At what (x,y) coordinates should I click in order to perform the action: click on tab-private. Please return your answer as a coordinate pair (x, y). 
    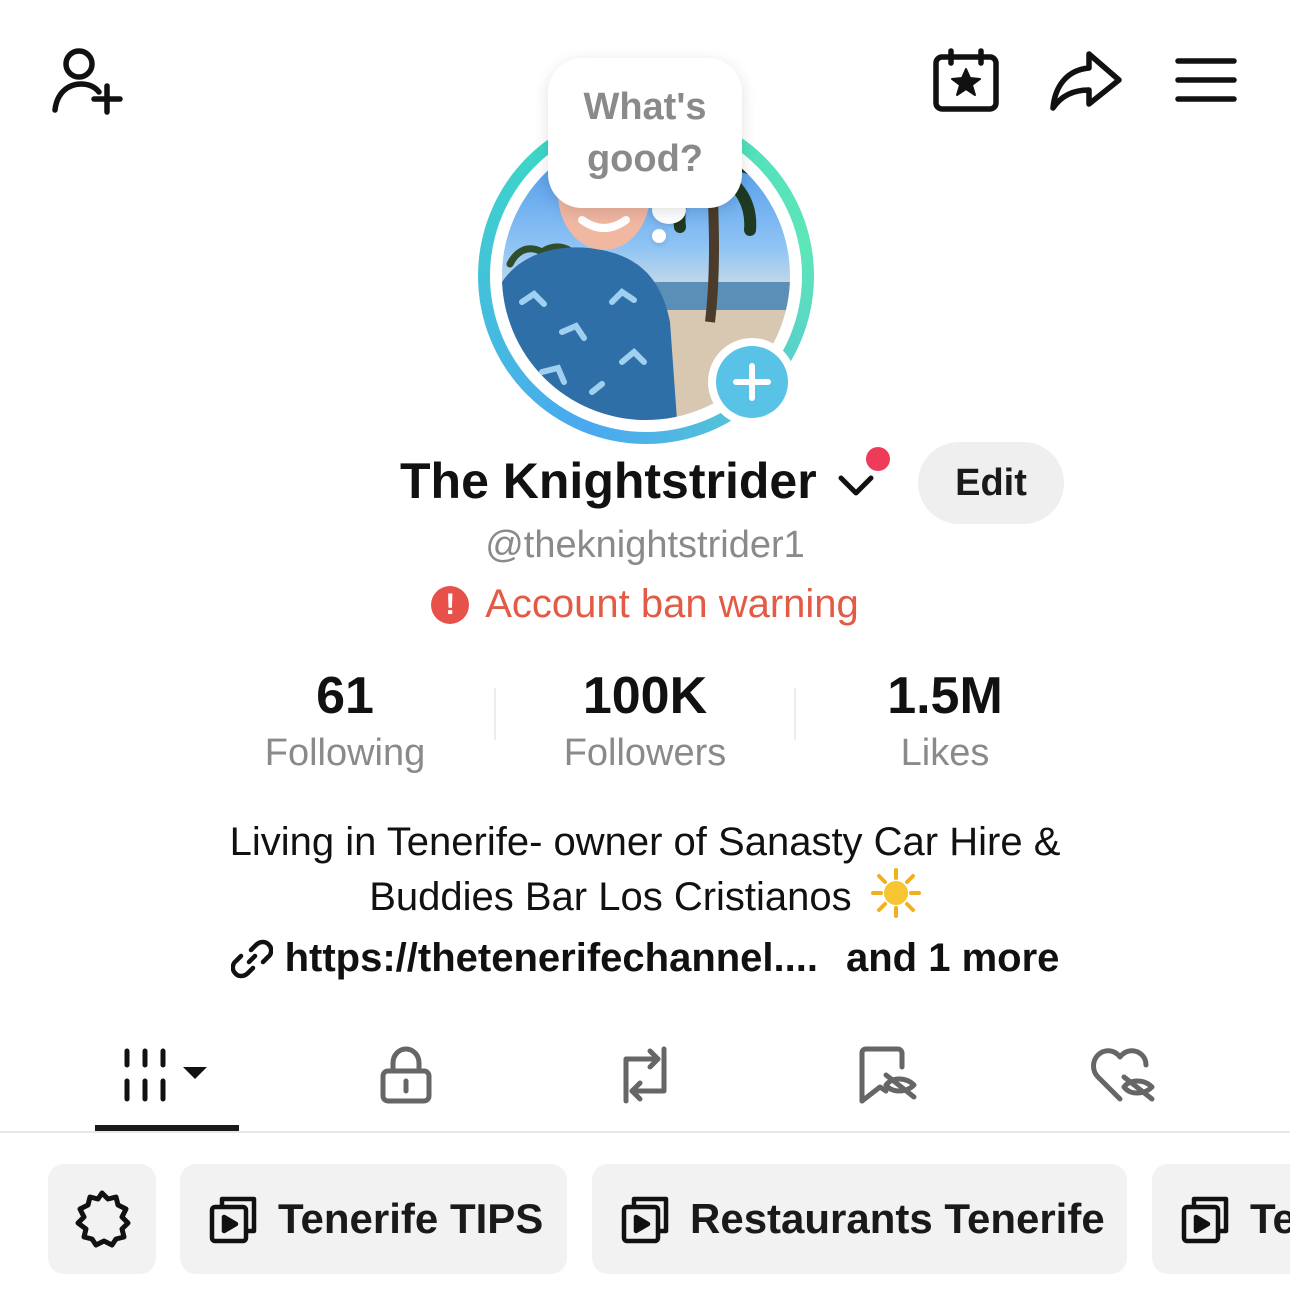
    Looking at the image, I should click on (406, 1075).